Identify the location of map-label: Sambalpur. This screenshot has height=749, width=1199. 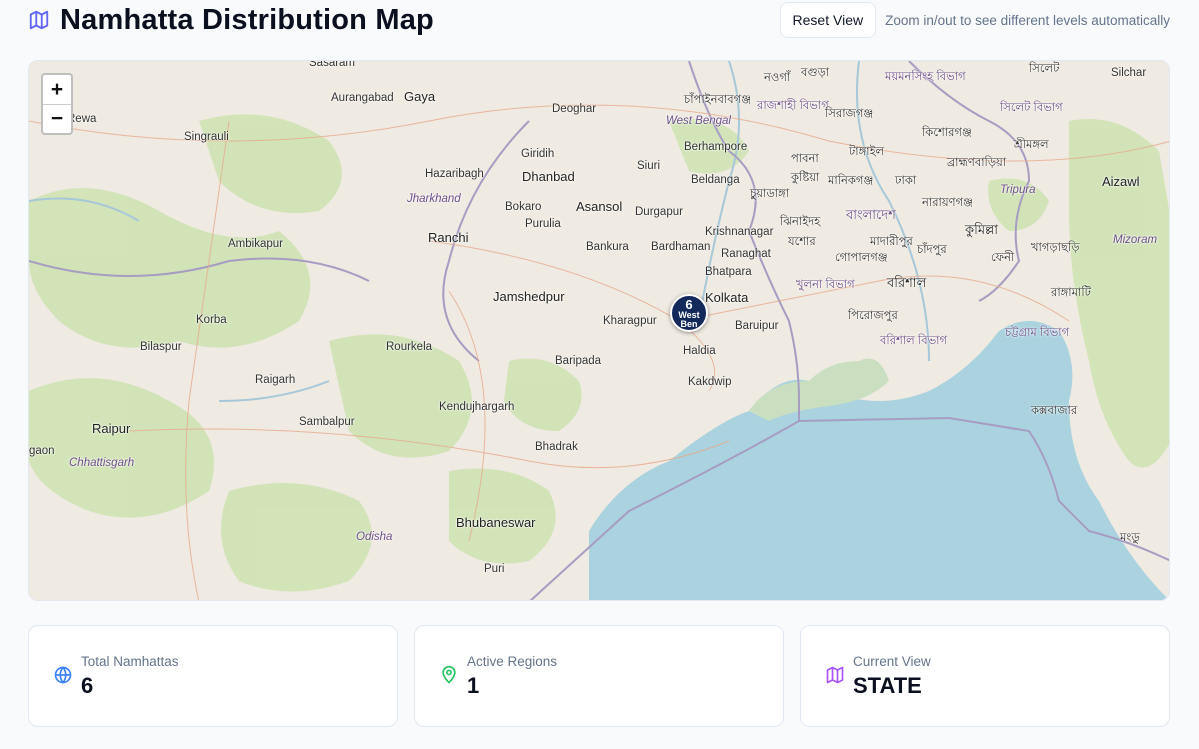
(327, 422).